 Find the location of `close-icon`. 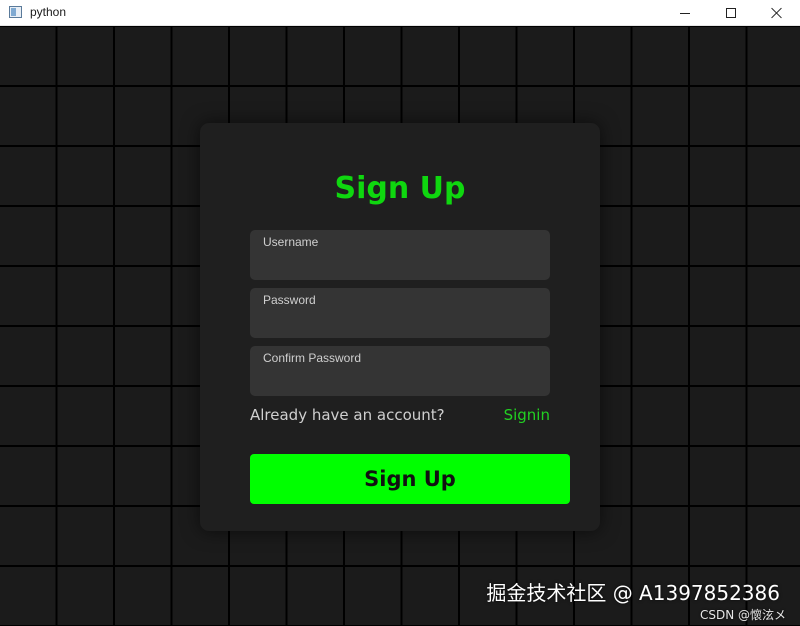

close-icon is located at coordinates (777, 13).